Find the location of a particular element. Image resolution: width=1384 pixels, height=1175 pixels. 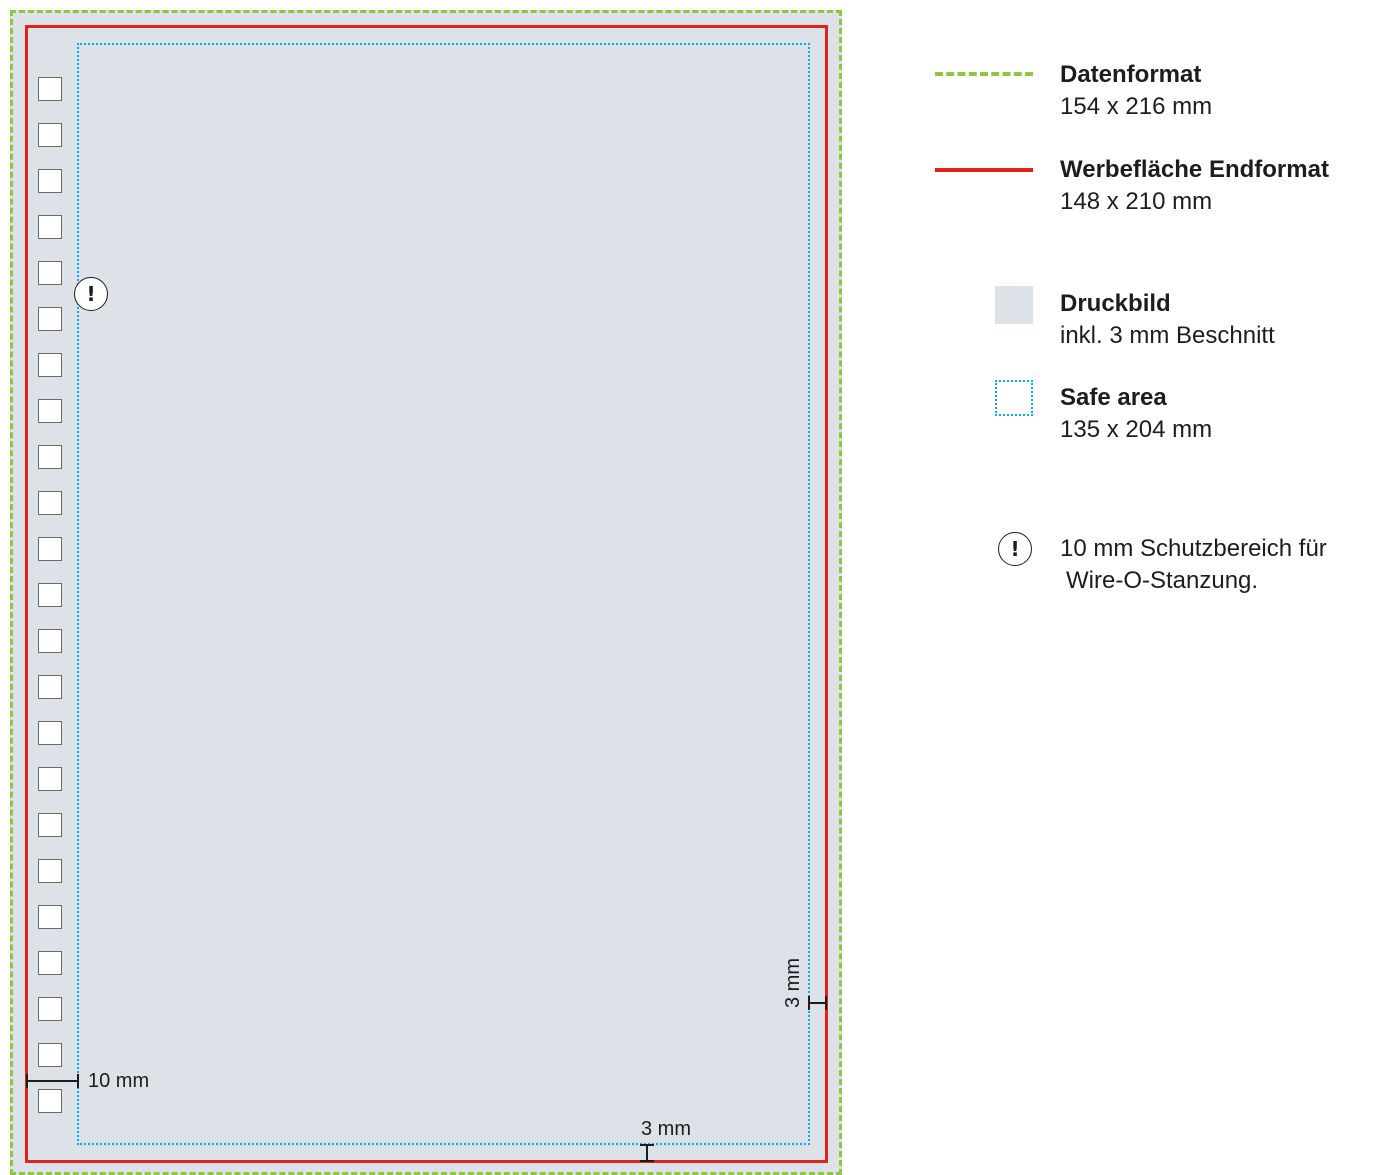

legend-trim-title: Werbefläche Endformat is located at coordinates (1194, 169).